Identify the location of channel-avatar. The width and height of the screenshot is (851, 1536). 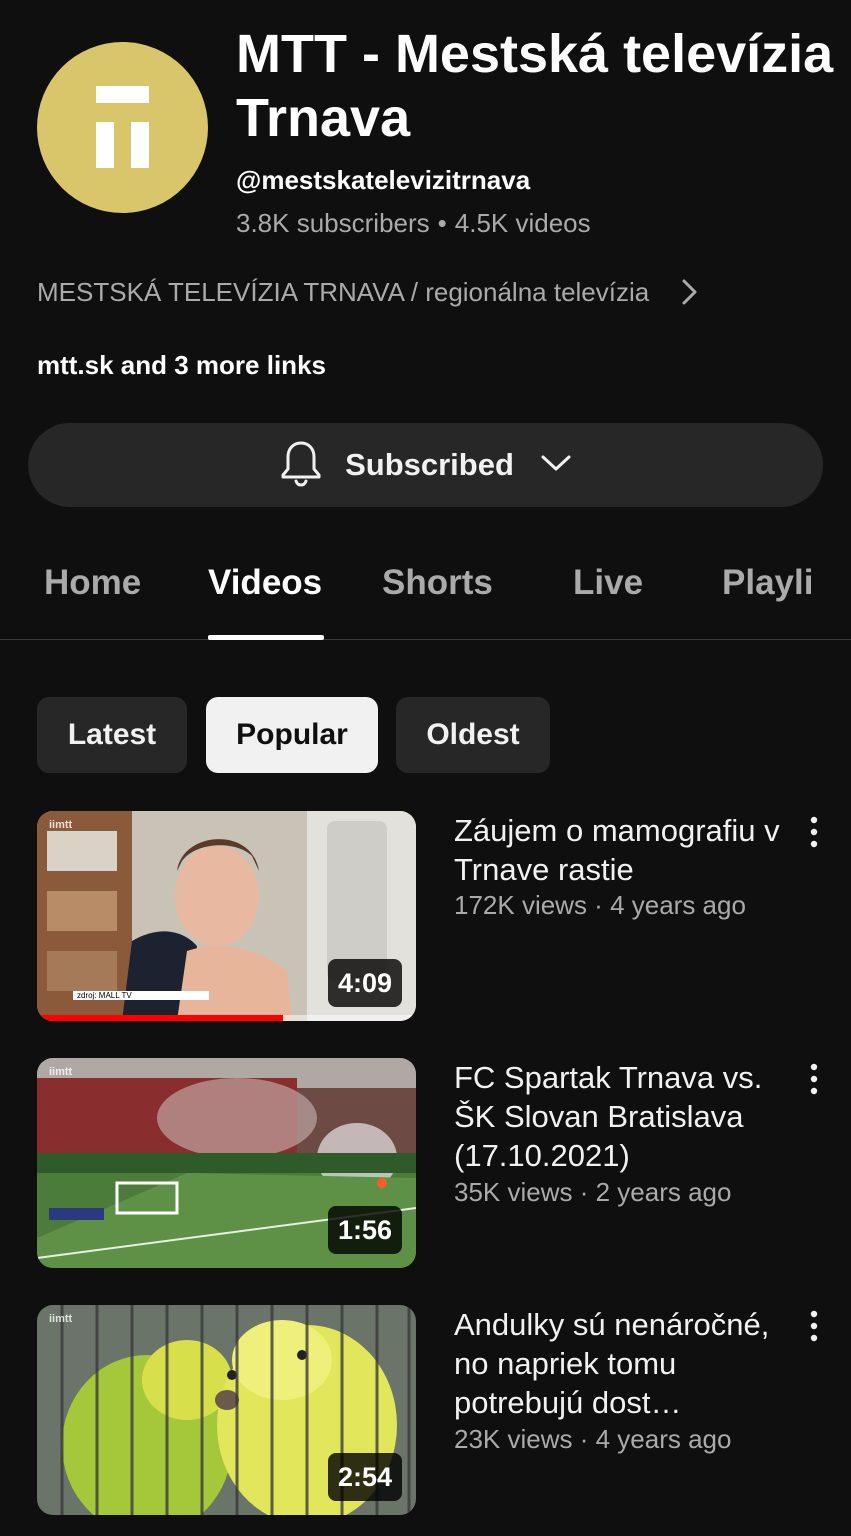
(122, 127).